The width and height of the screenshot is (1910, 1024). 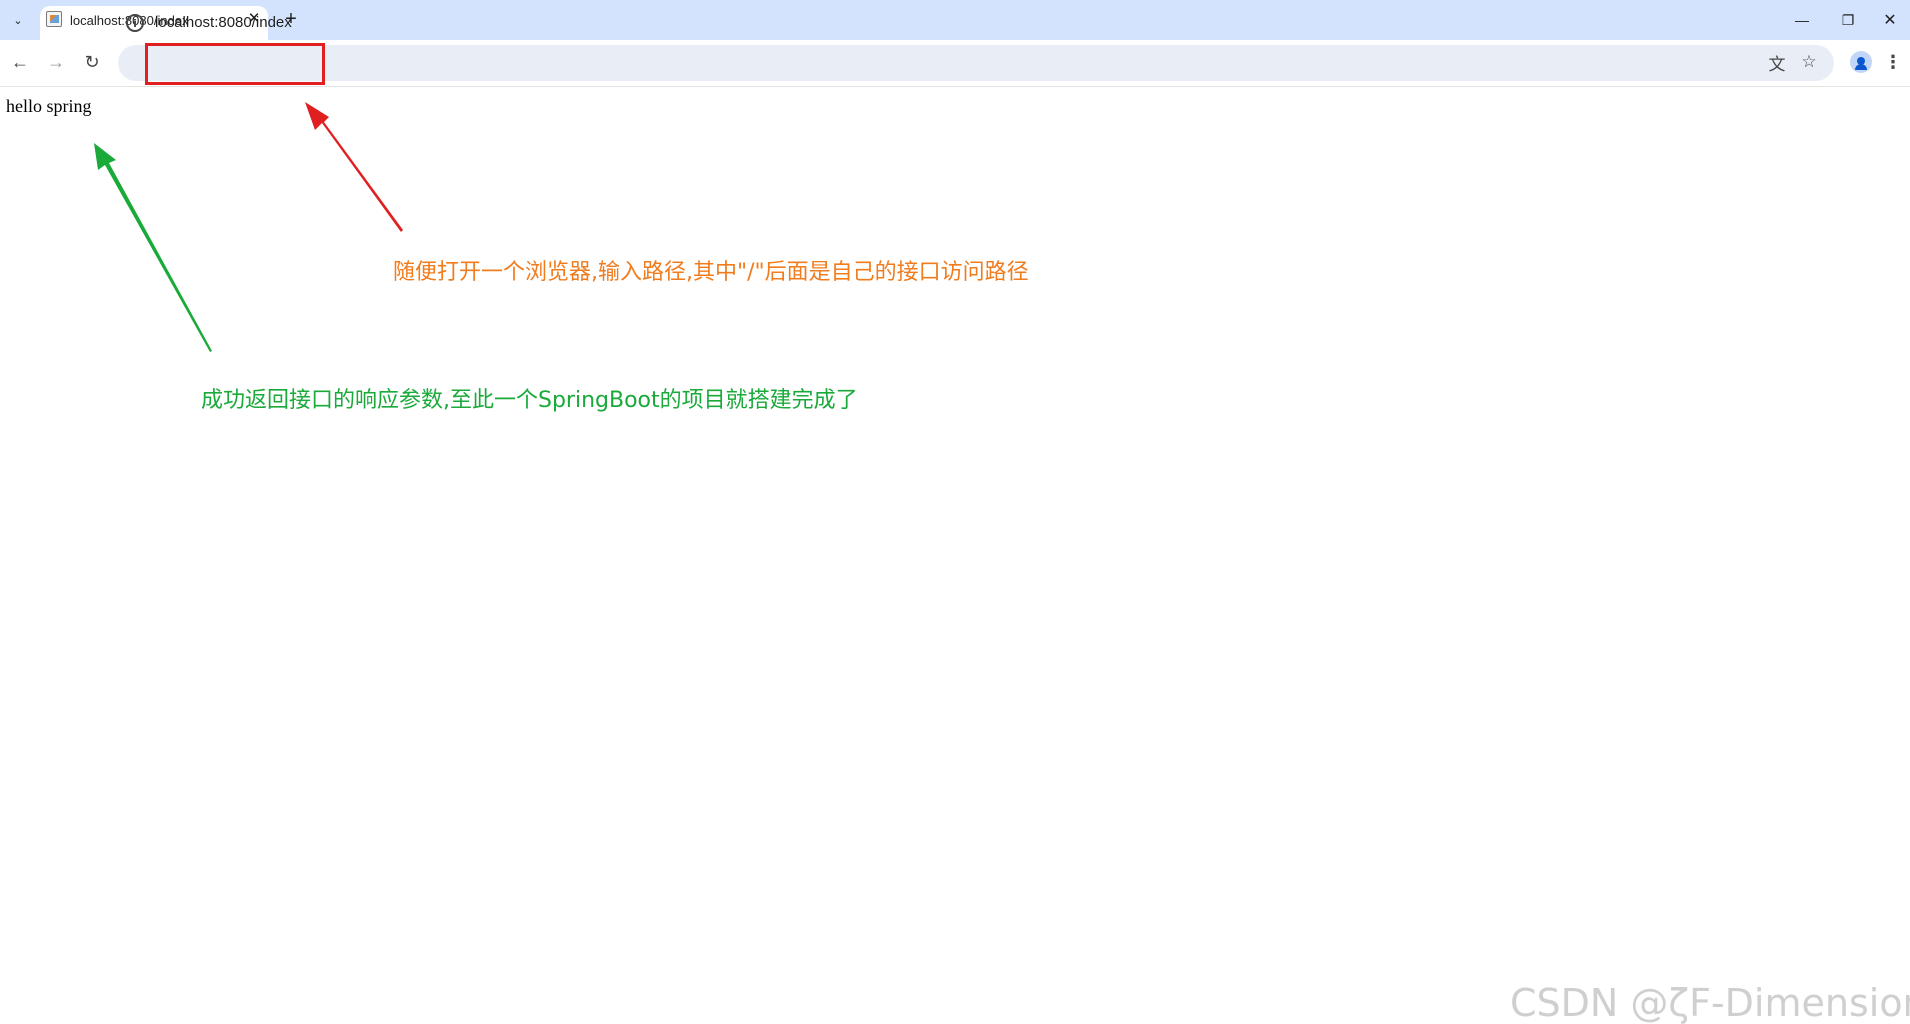 What do you see at coordinates (1710, 1002) in the screenshot?
I see `csdn-watermark: CSDN @ζF-Dimensionあ` at bounding box center [1710, 1002].